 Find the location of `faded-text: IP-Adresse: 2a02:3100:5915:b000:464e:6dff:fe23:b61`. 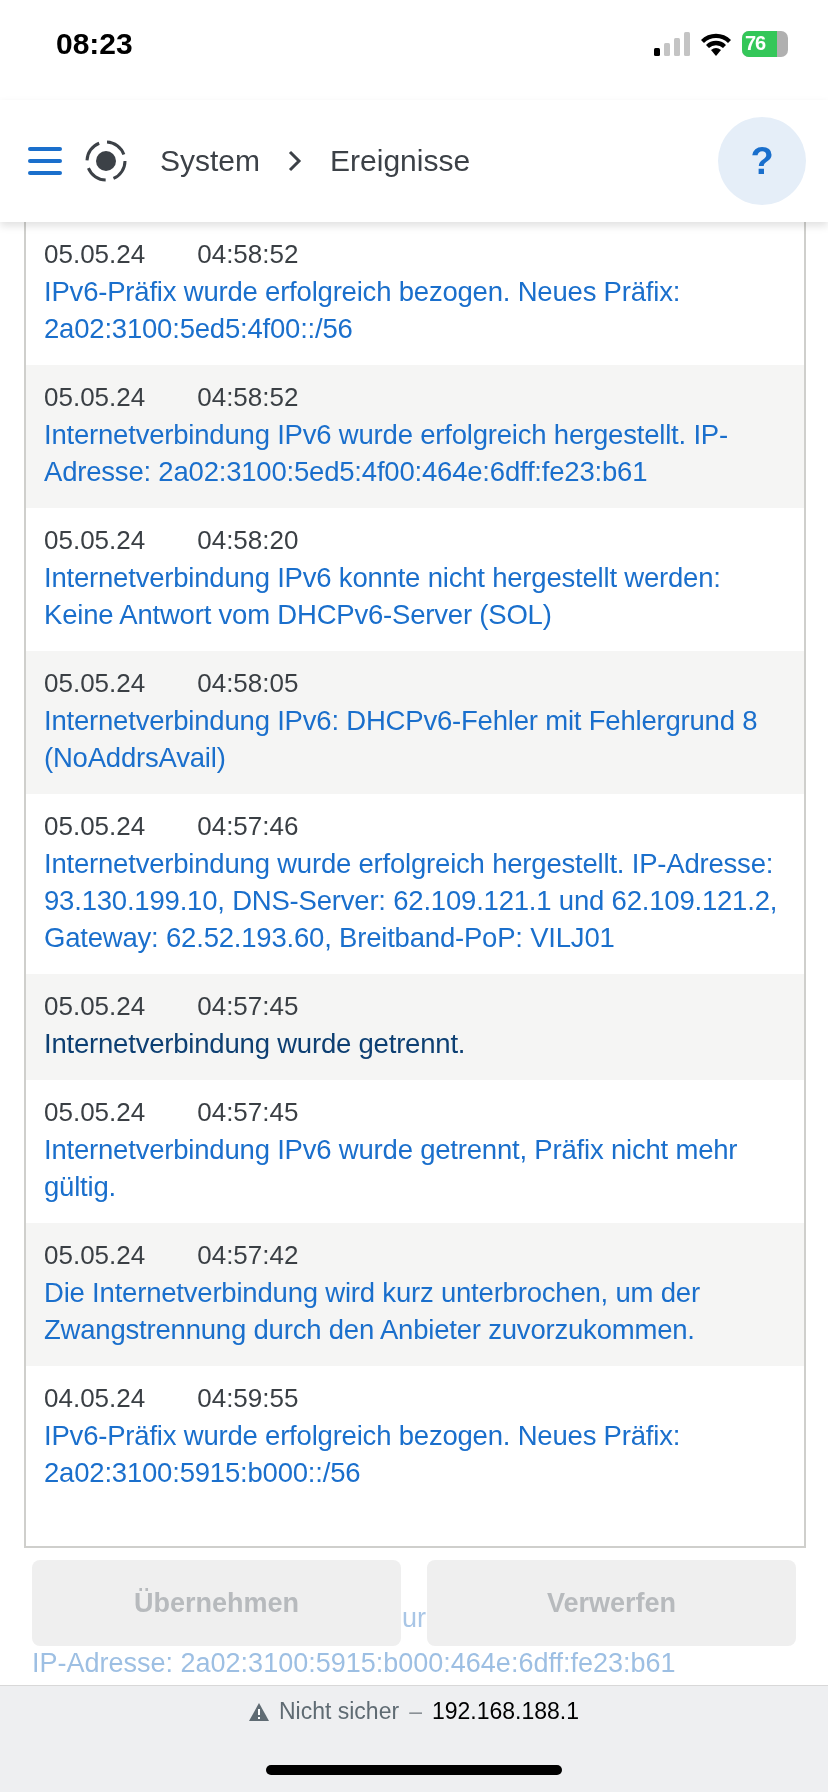

faded-text: IP-Adresse: 2a02:3100:5915:b000:464e:6dff:fe23:b61 is located at coordinates (354, 1663).